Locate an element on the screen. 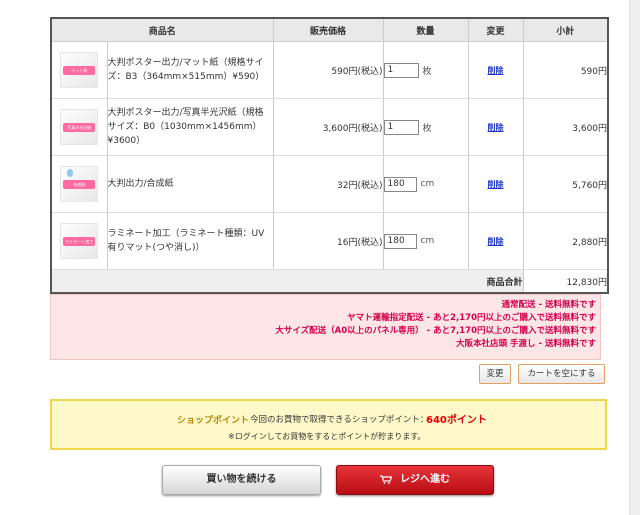 The width and height of the screenshot is (640, 515). product-price: 590円(税込) is located at coordinates (328, 70).